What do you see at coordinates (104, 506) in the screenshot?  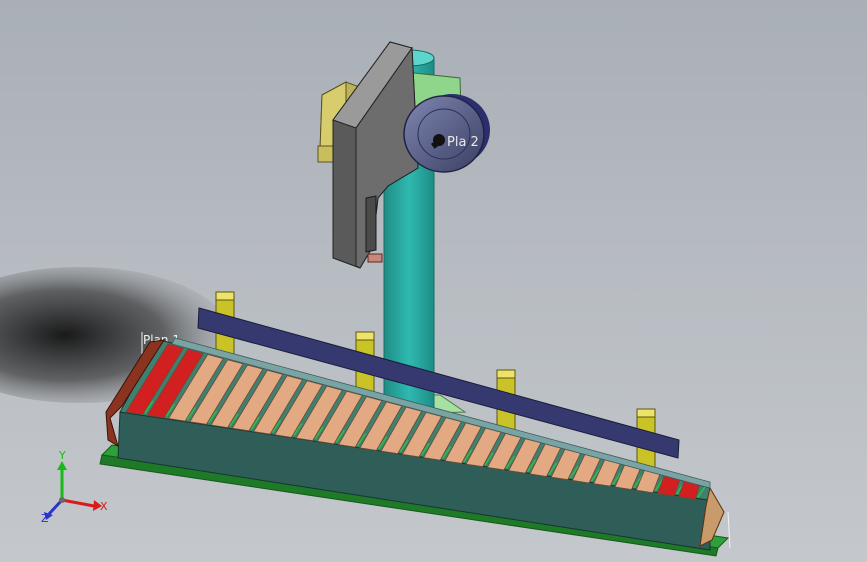 I see `triad-x-label: X` at bounding box center [104, 506].